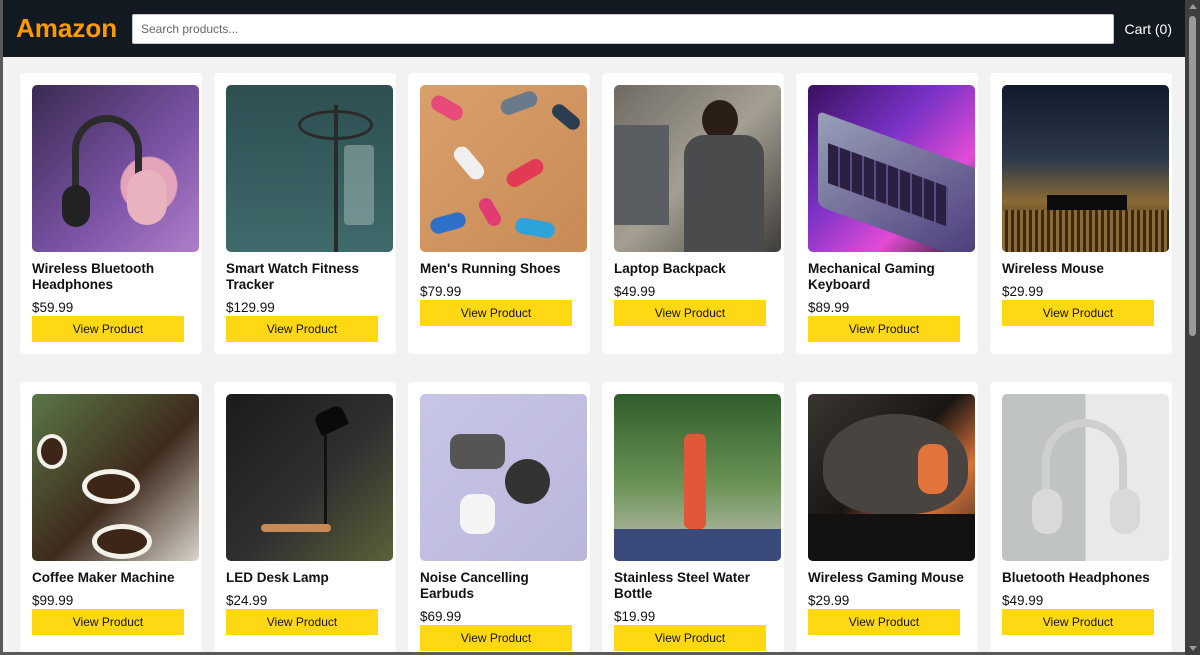 The width and height of the screenshot is (1200, 655). I want to click on product-card: Wireless Mouse $29.99 View Product, so click(1081, 213).